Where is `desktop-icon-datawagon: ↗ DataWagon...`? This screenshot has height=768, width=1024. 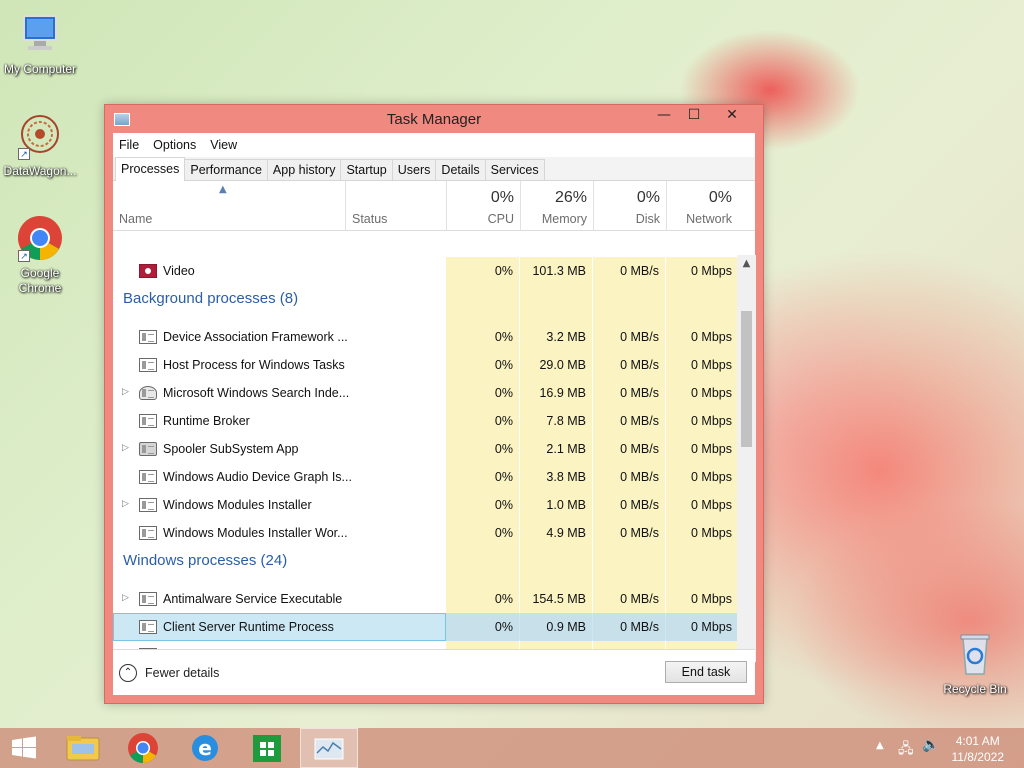
desktop-icon-datawagon: ↗ DataWagon... is located at coordinates (40, 145).